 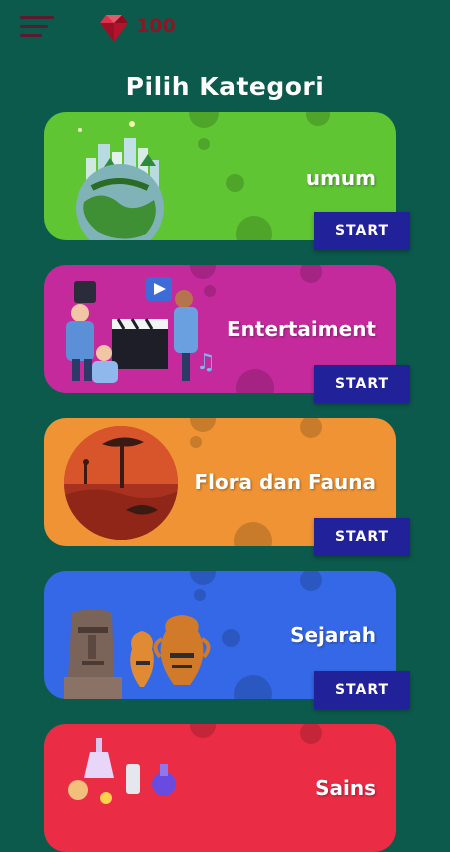 What do you see at coordinates (340, 178) in the screenshot?
I see `category-title: umum` at bounding box center [340, 178].